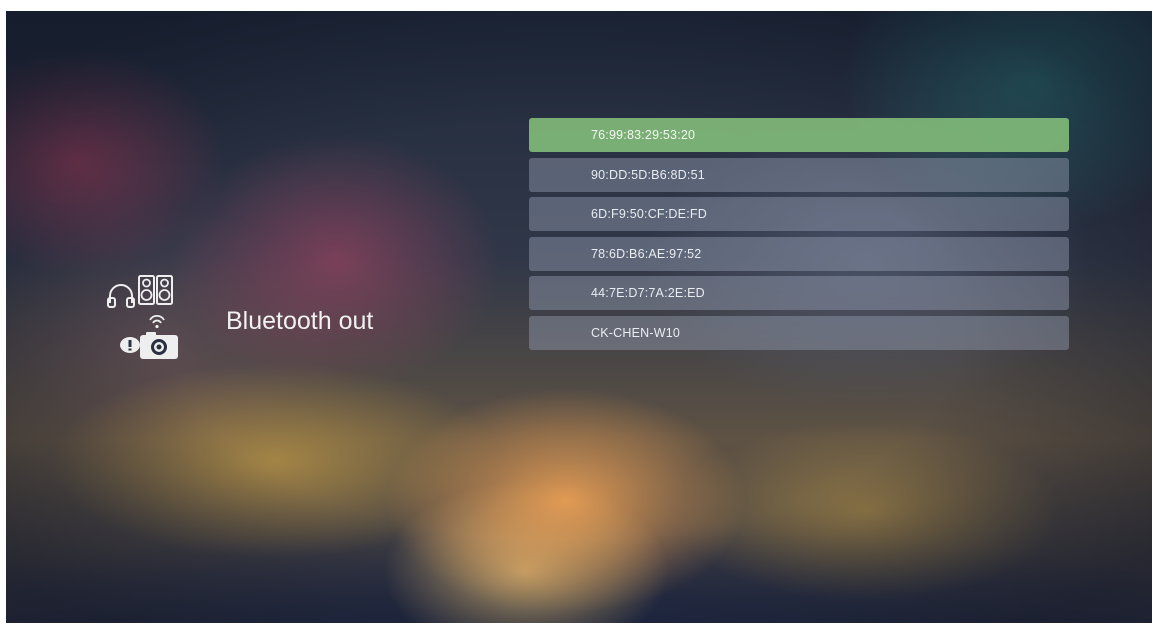  What do you see at coordinates (799, 174) in the screenshot?
I see `device-list-item: 90:DD:5D:B6:8D:51` at bounding box center [799, 174].